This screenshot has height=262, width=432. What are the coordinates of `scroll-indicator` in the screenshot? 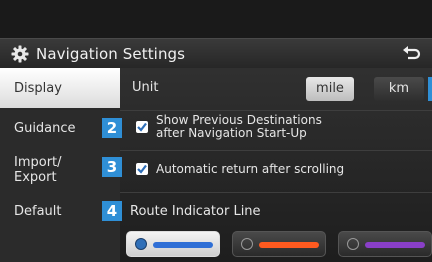 It's located at (430, 89).